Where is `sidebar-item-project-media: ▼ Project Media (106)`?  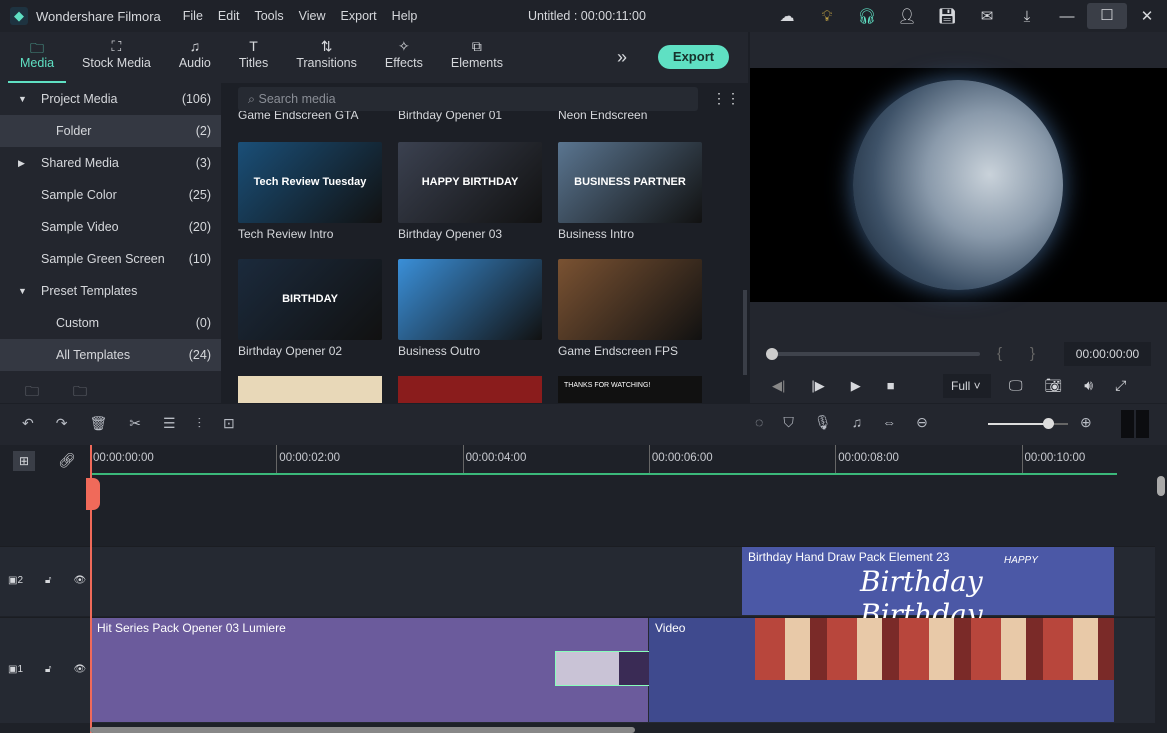 sidebar-item-project-media: ▼ Project Media (106) is located at coordinates (110, 99).